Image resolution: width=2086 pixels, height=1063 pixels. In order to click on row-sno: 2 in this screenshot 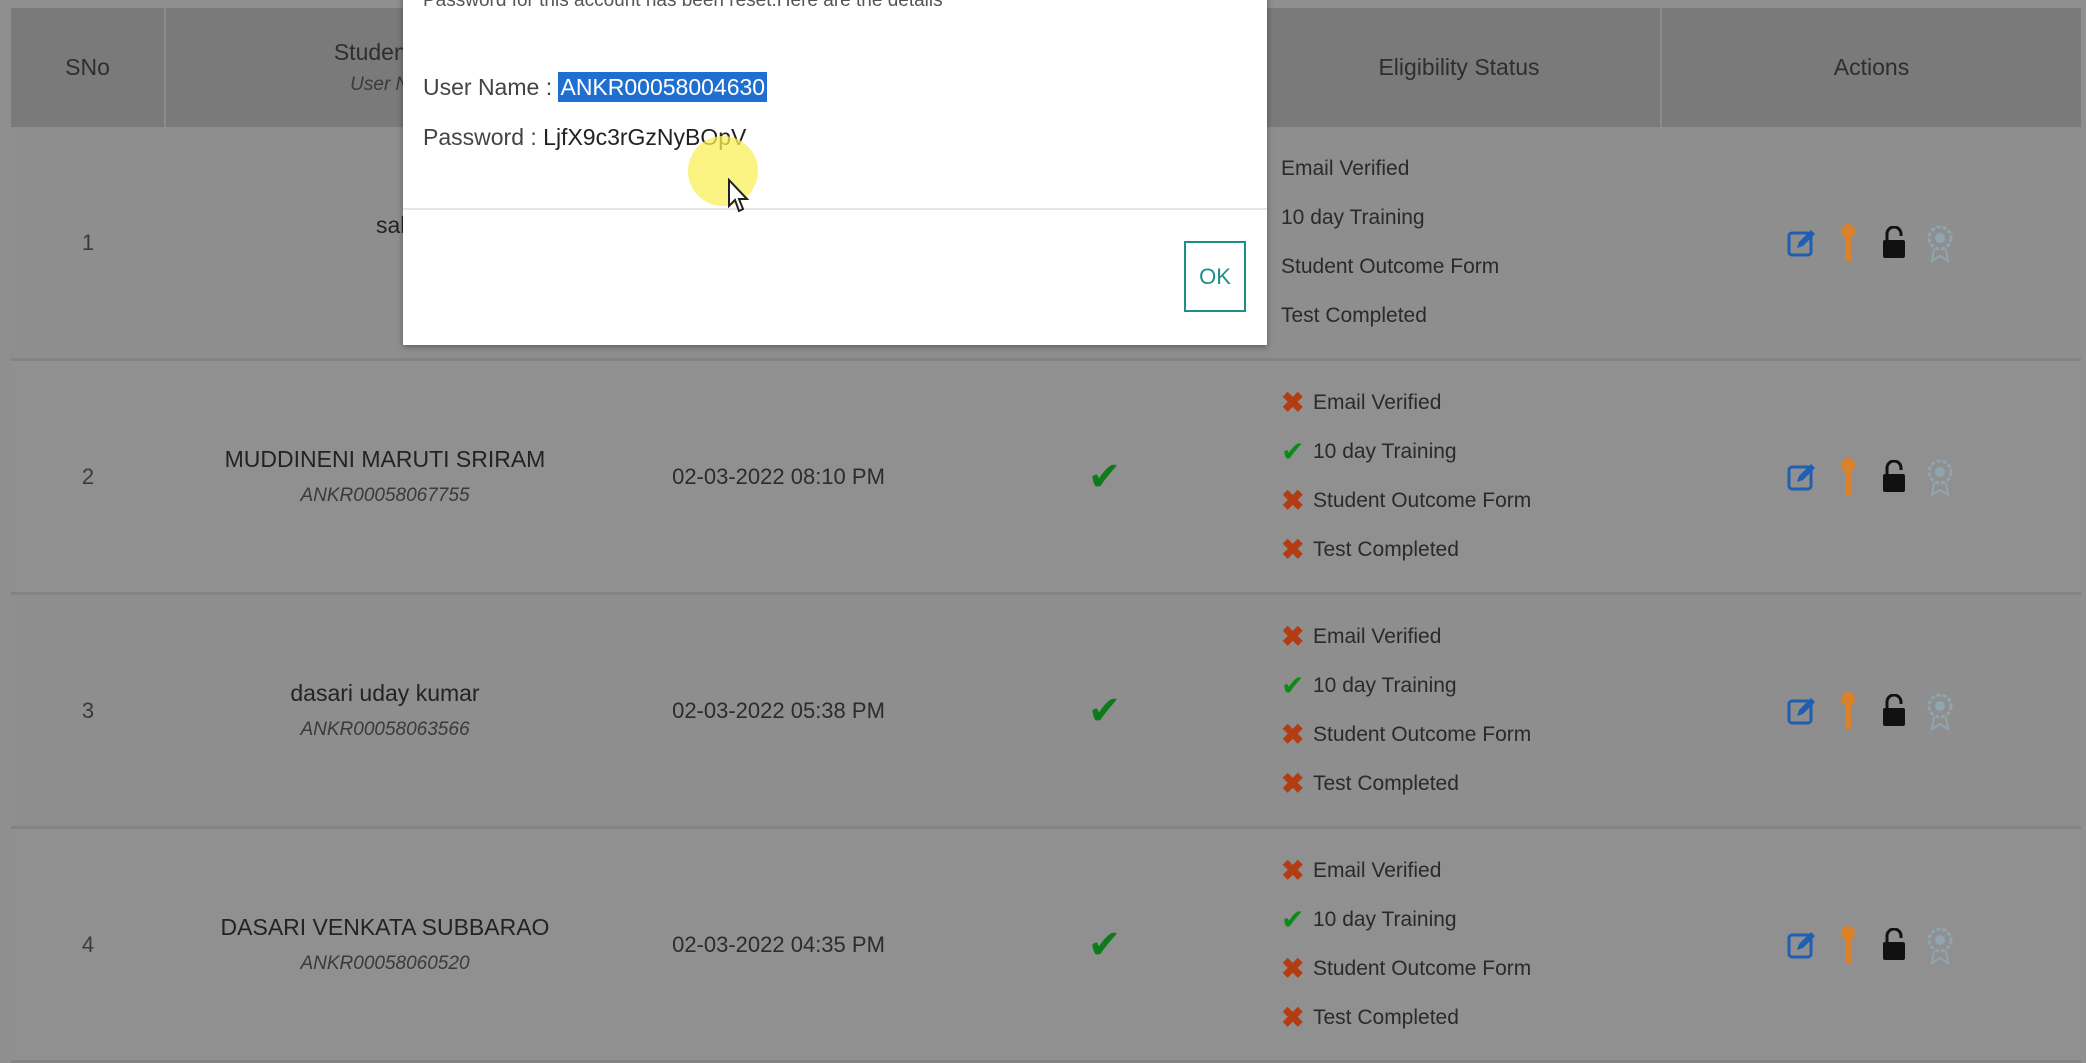, I will do `click(88, 477)`.